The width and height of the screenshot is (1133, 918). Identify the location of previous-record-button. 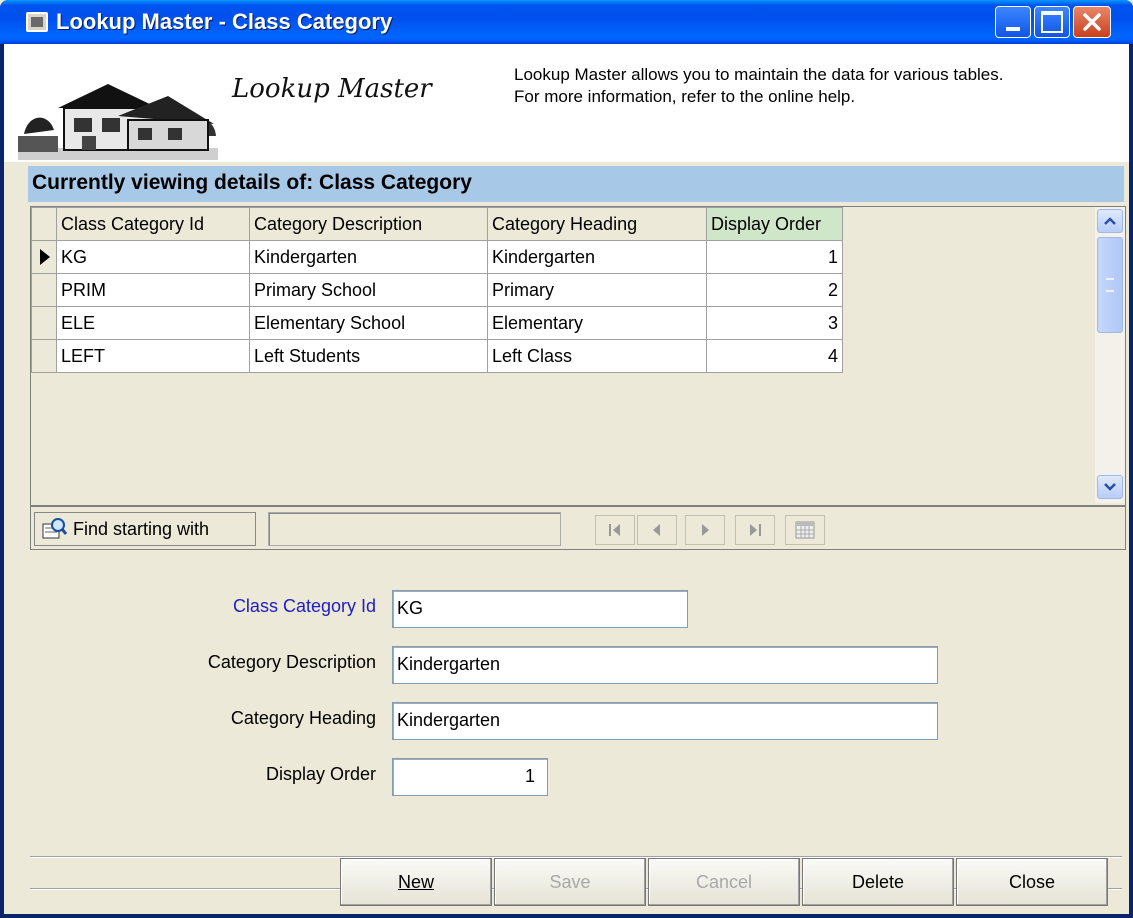
(657, 530).